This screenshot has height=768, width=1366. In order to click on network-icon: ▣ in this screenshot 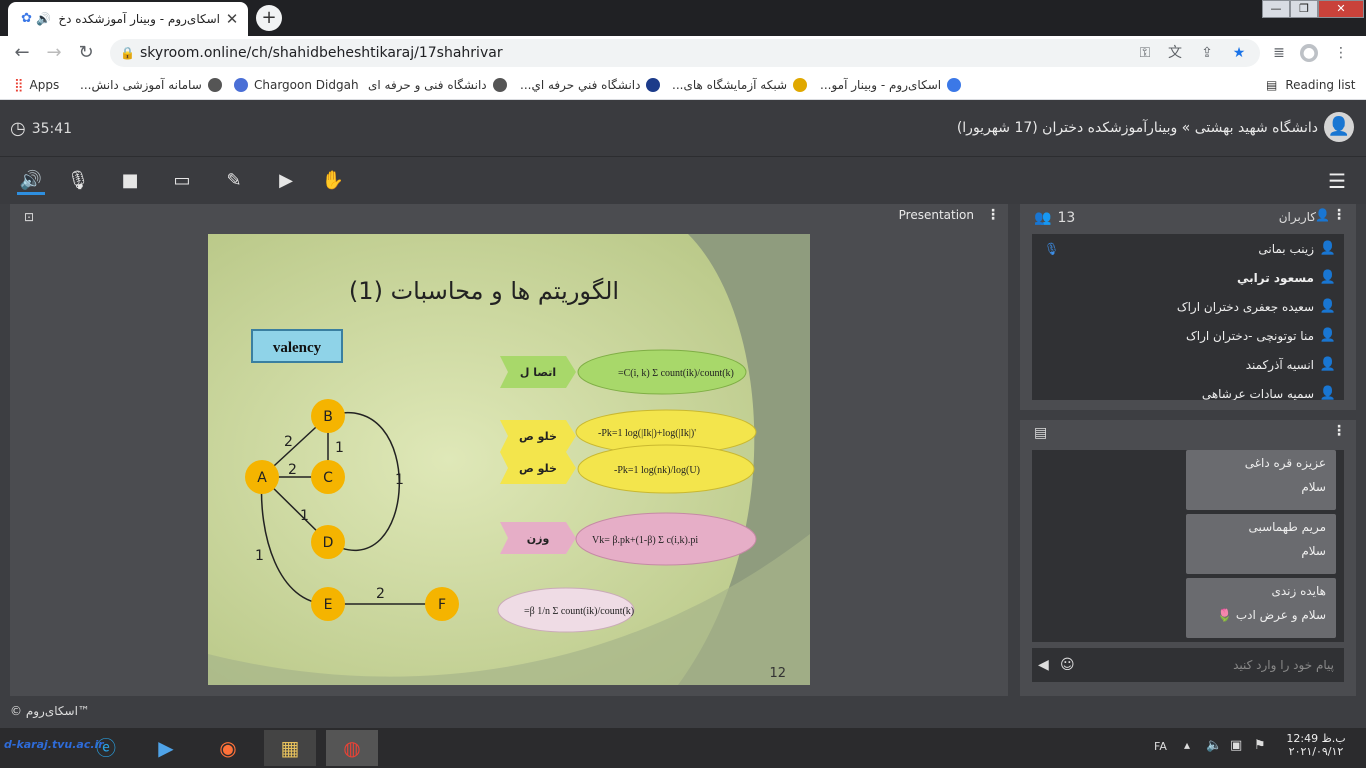, I will do `click(1236, 745)`.